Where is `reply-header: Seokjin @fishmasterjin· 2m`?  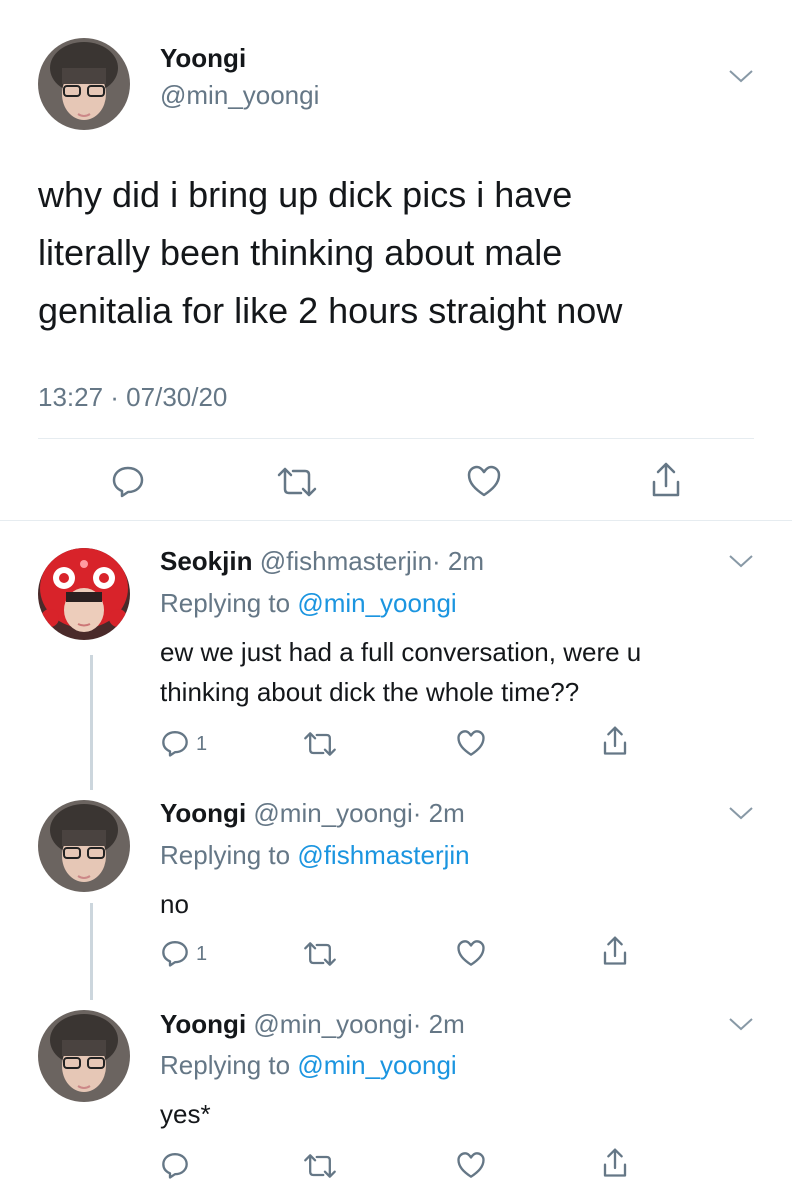 reply-header: Seokjin @fishmasterjin· 2m is located at coordinates (322, 561).